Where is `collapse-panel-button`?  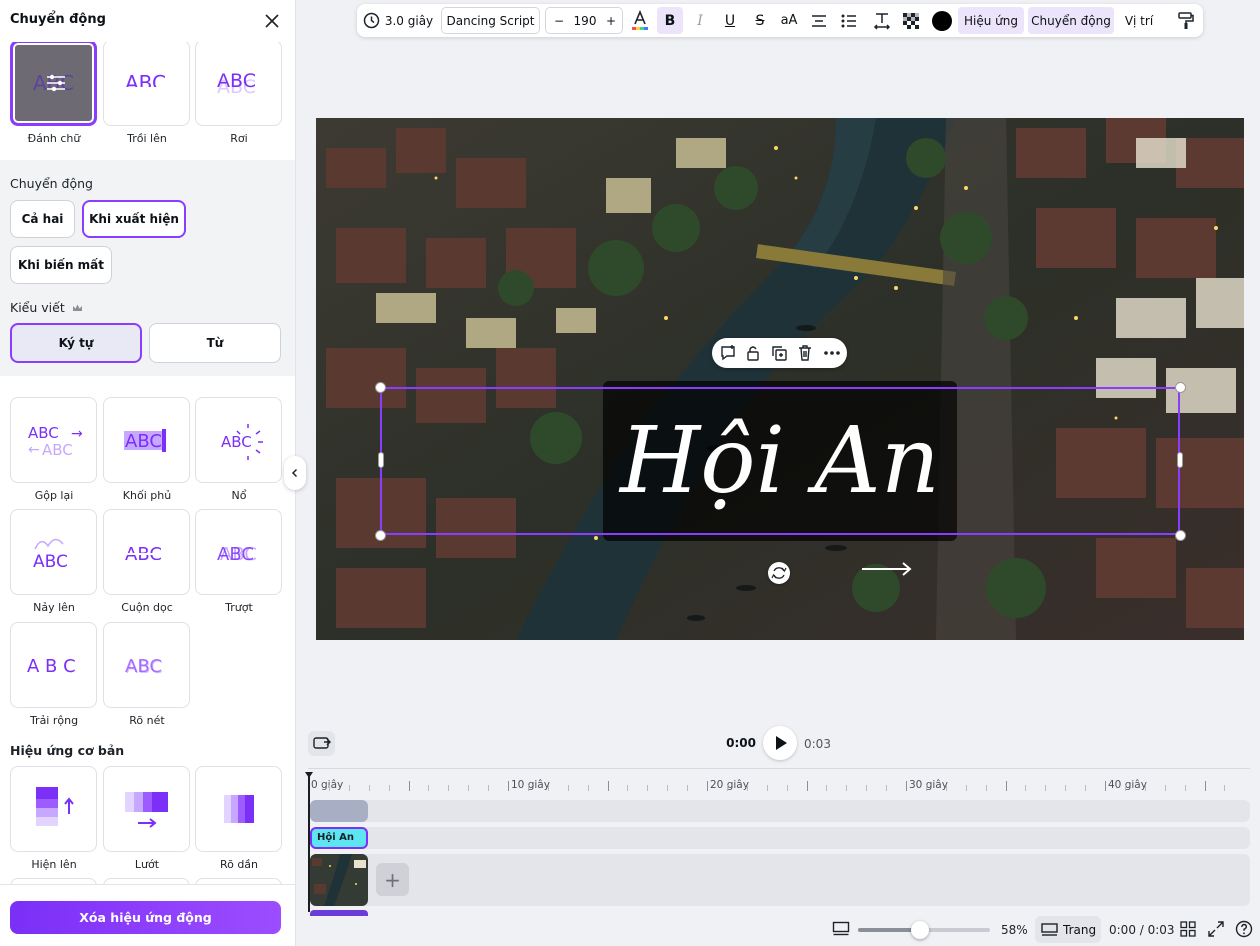 collapse-panel-button is located at coordinates (295, 473).